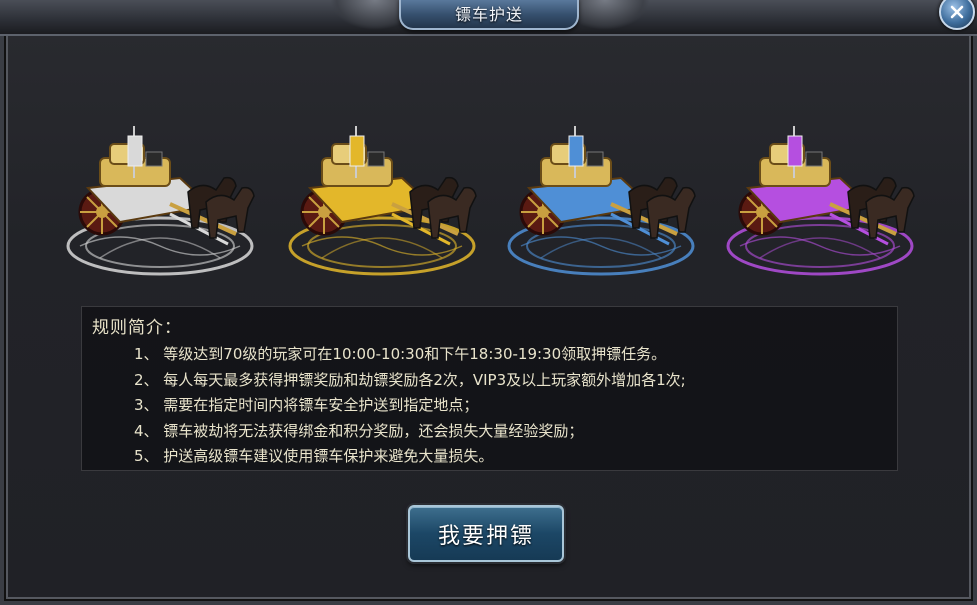 Image resolution: width=977 pixels, height=605 pixels. Describe the element at coordinates (137, 328) in the screenshot. I see `rules-title: 规则简介：` at that location.